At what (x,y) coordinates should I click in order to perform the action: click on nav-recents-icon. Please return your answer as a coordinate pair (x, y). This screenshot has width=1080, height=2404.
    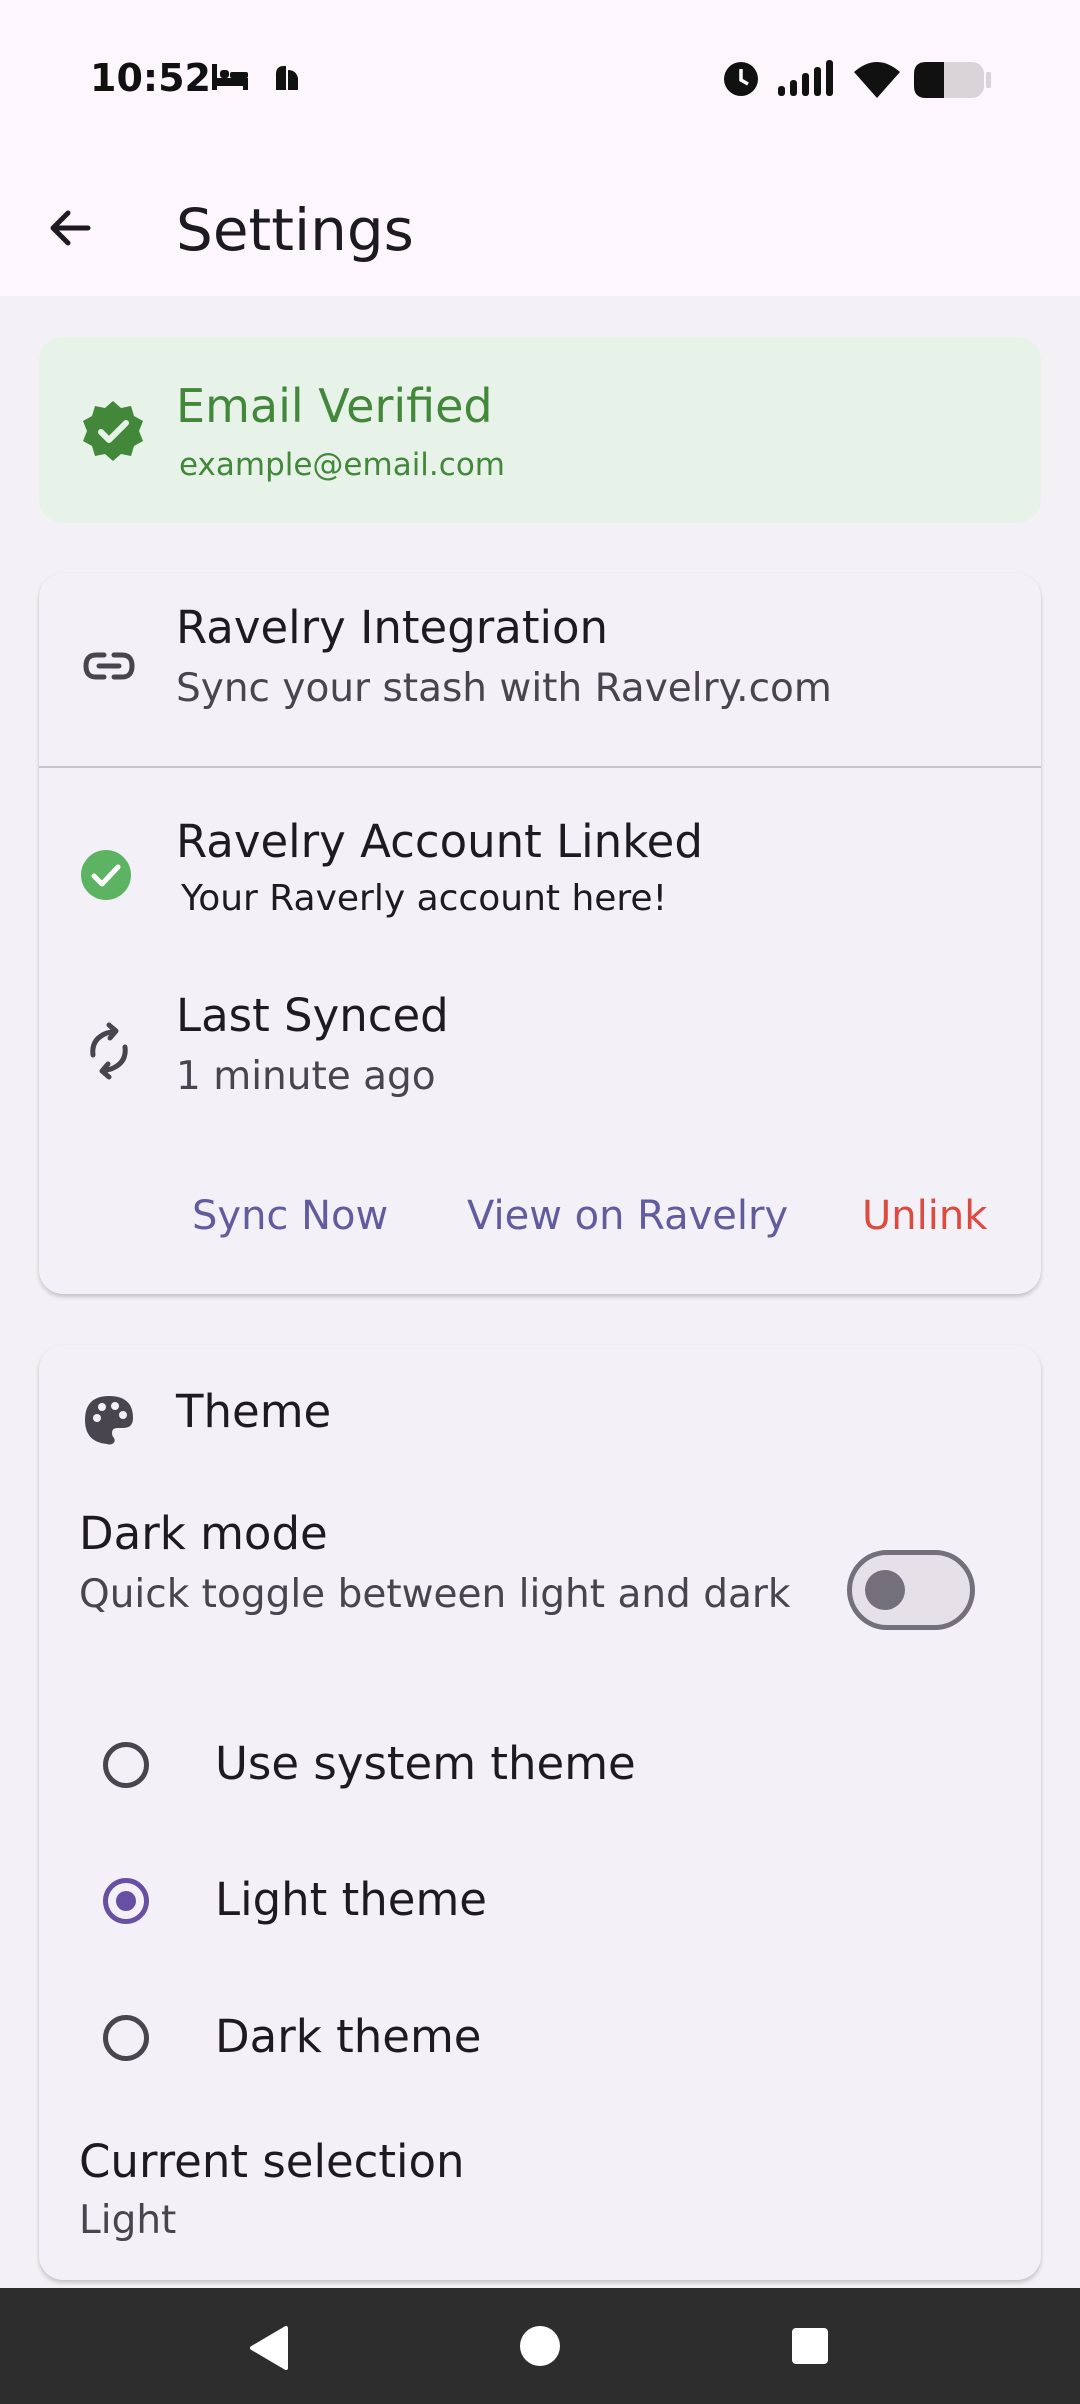
    Looking at the image, I should click on (810, 2346).